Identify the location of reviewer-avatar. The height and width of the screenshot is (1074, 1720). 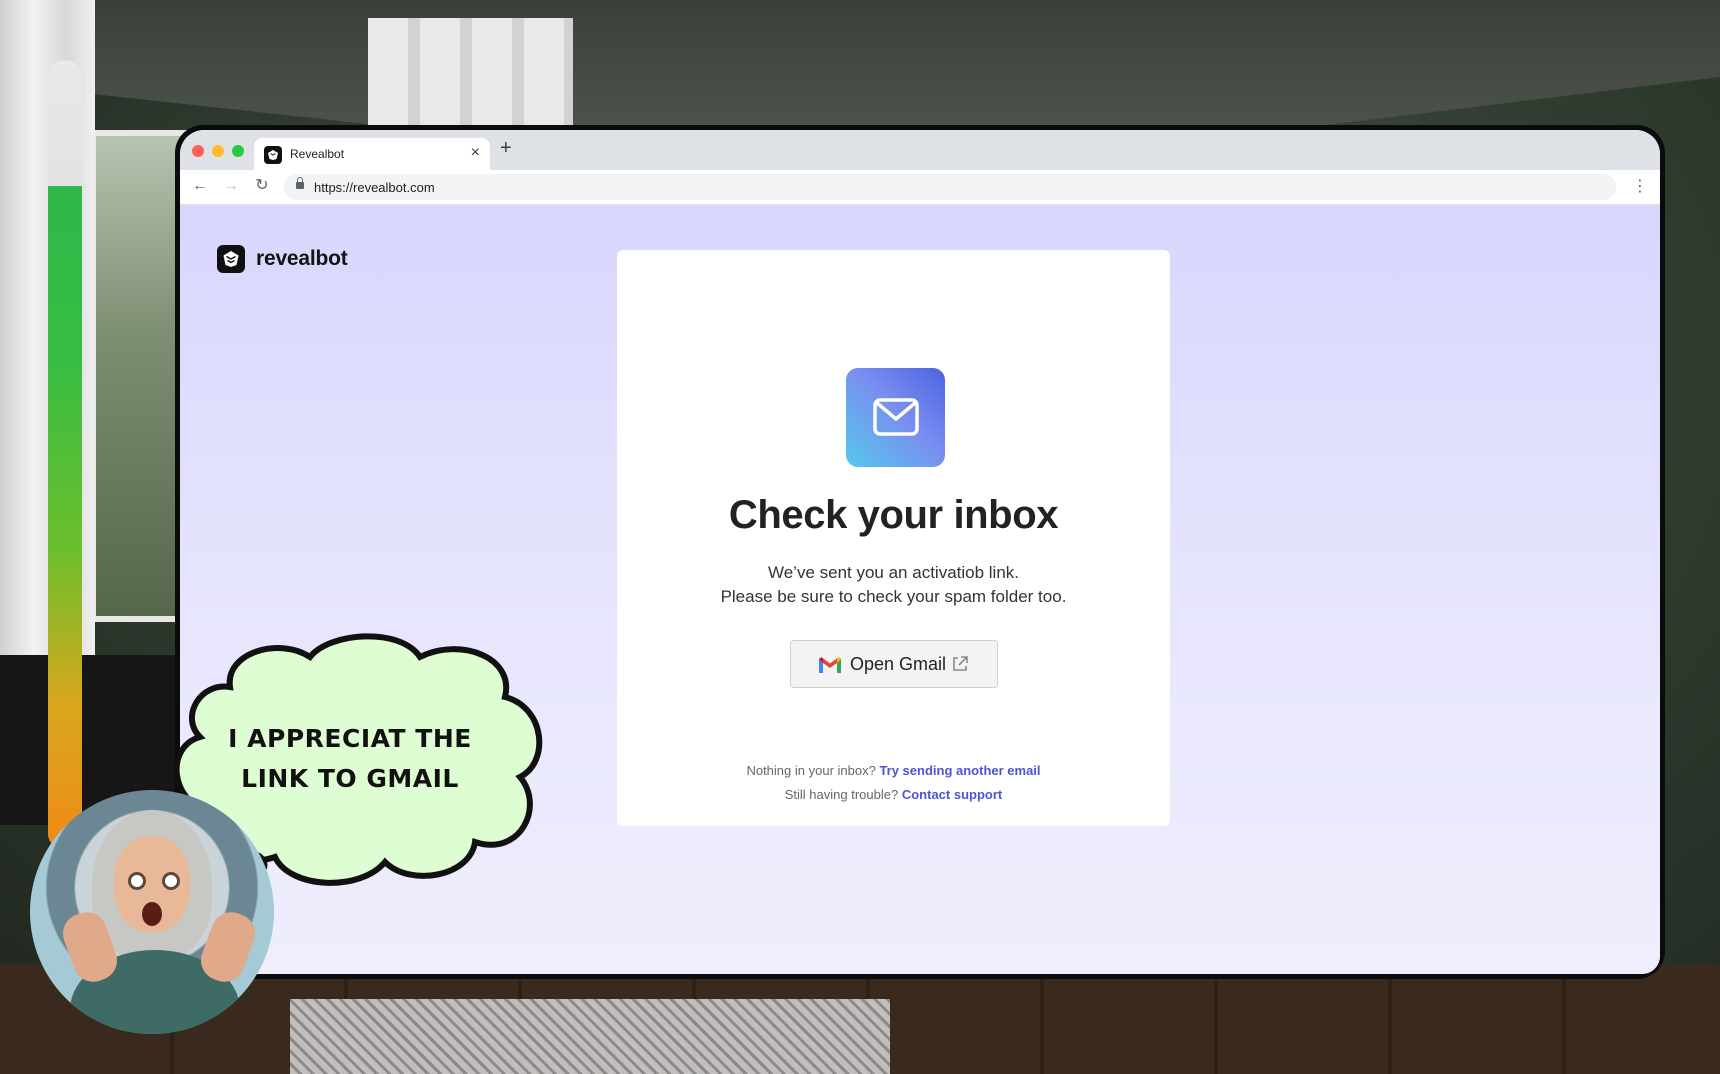
(152, 912).